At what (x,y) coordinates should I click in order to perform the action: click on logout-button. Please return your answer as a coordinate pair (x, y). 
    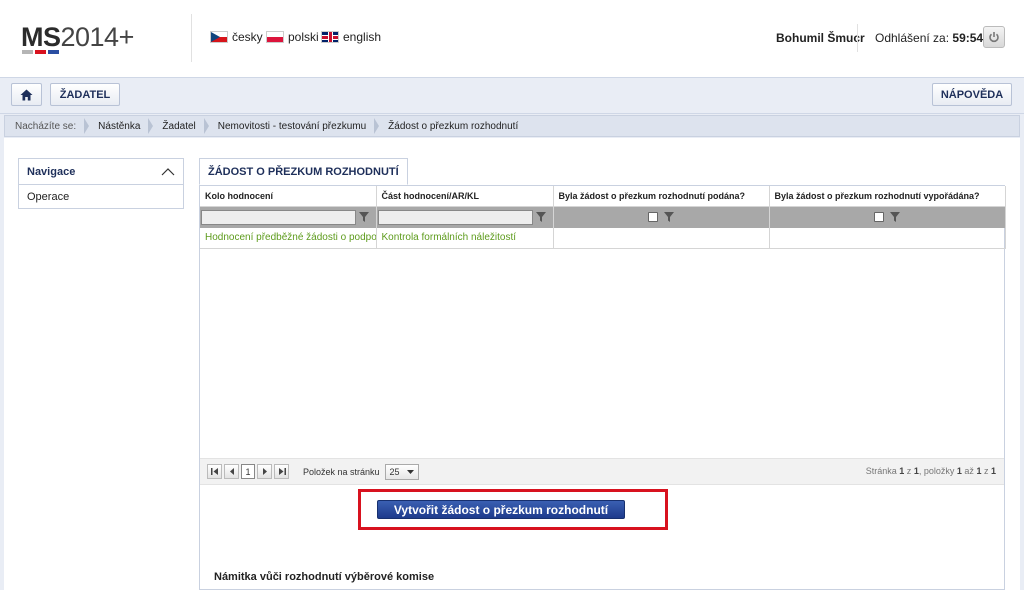
    Looking at the image, I should click on (994, 37).